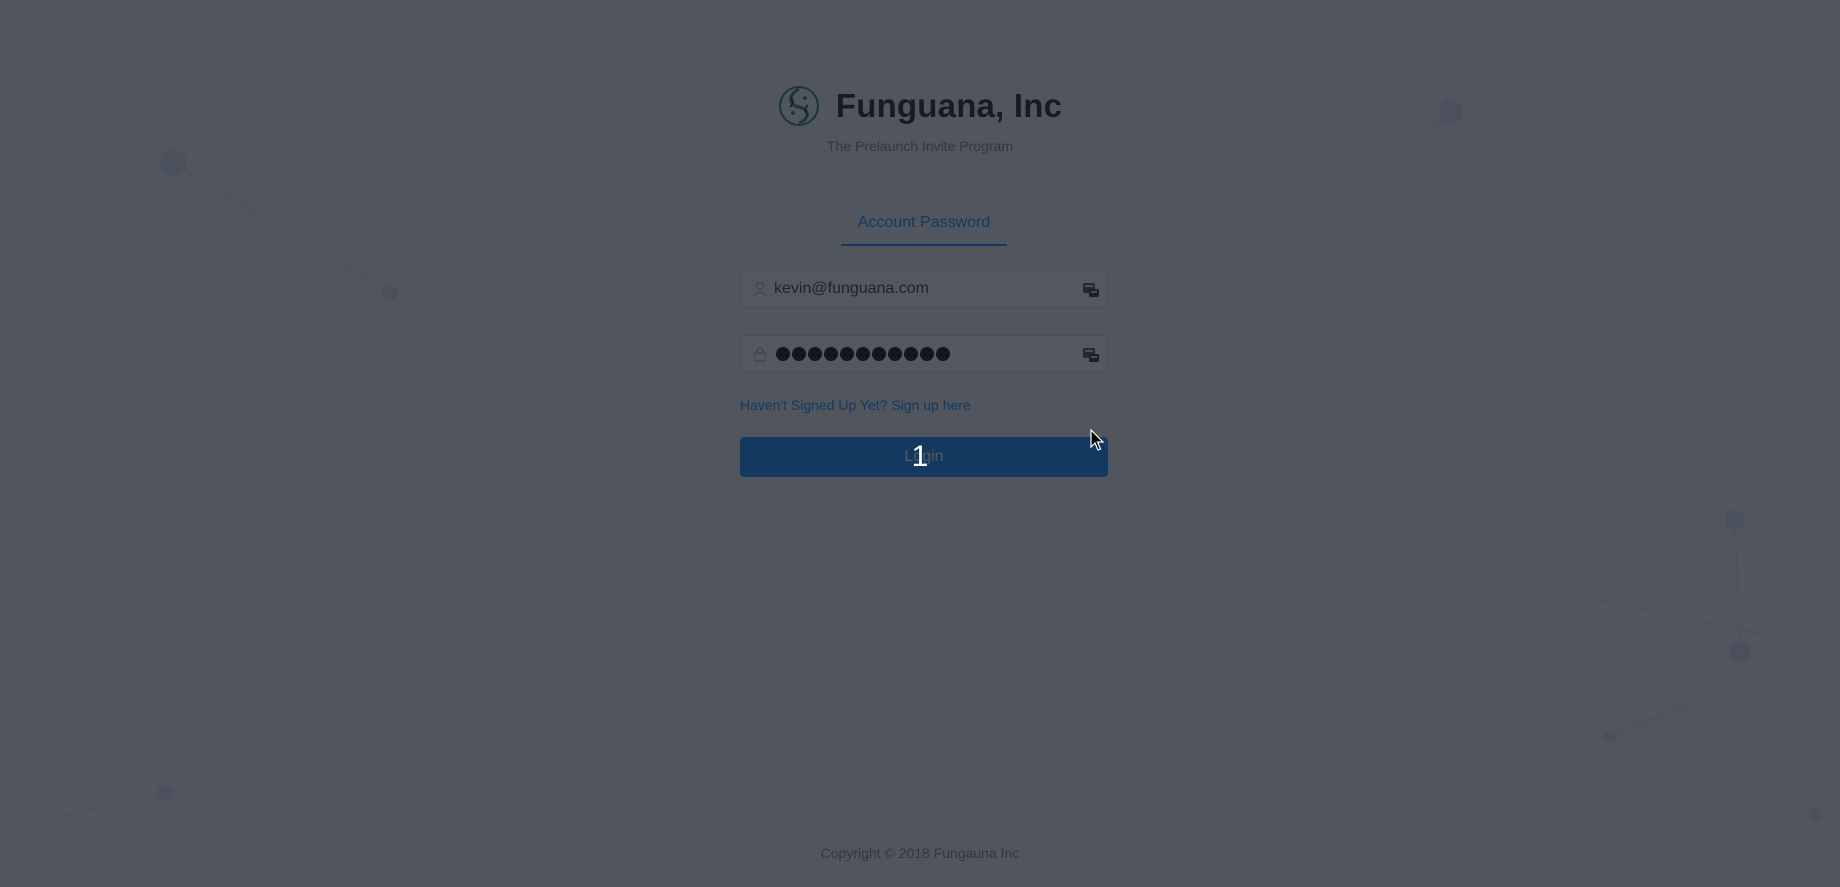 Image resolution: width=1840 pixels, height=887 pixels. What do you see at coordinates (920, 456) in the screenshot?
I see `step-number-badge: 1` at bounding box center [920, 456].